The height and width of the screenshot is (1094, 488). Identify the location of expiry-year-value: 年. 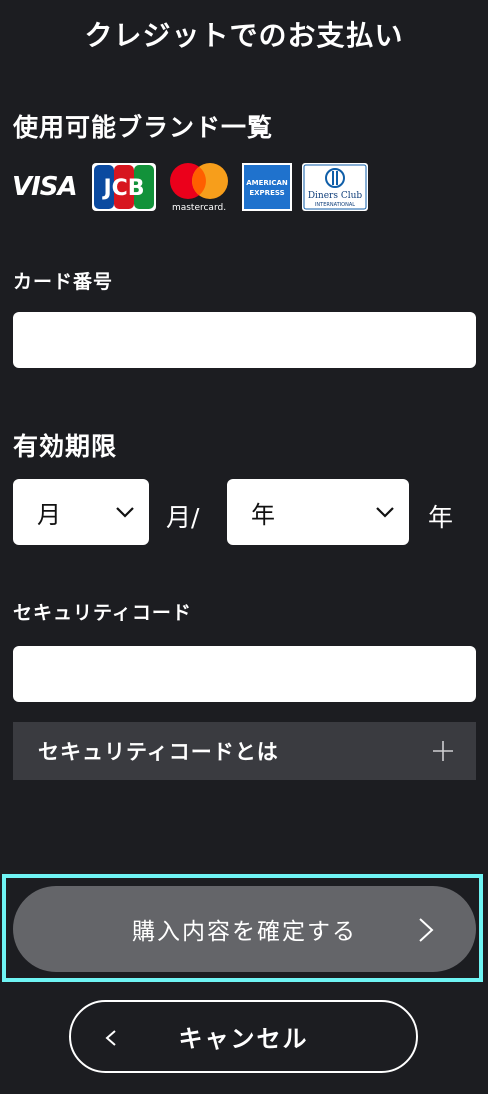
(263, 514).